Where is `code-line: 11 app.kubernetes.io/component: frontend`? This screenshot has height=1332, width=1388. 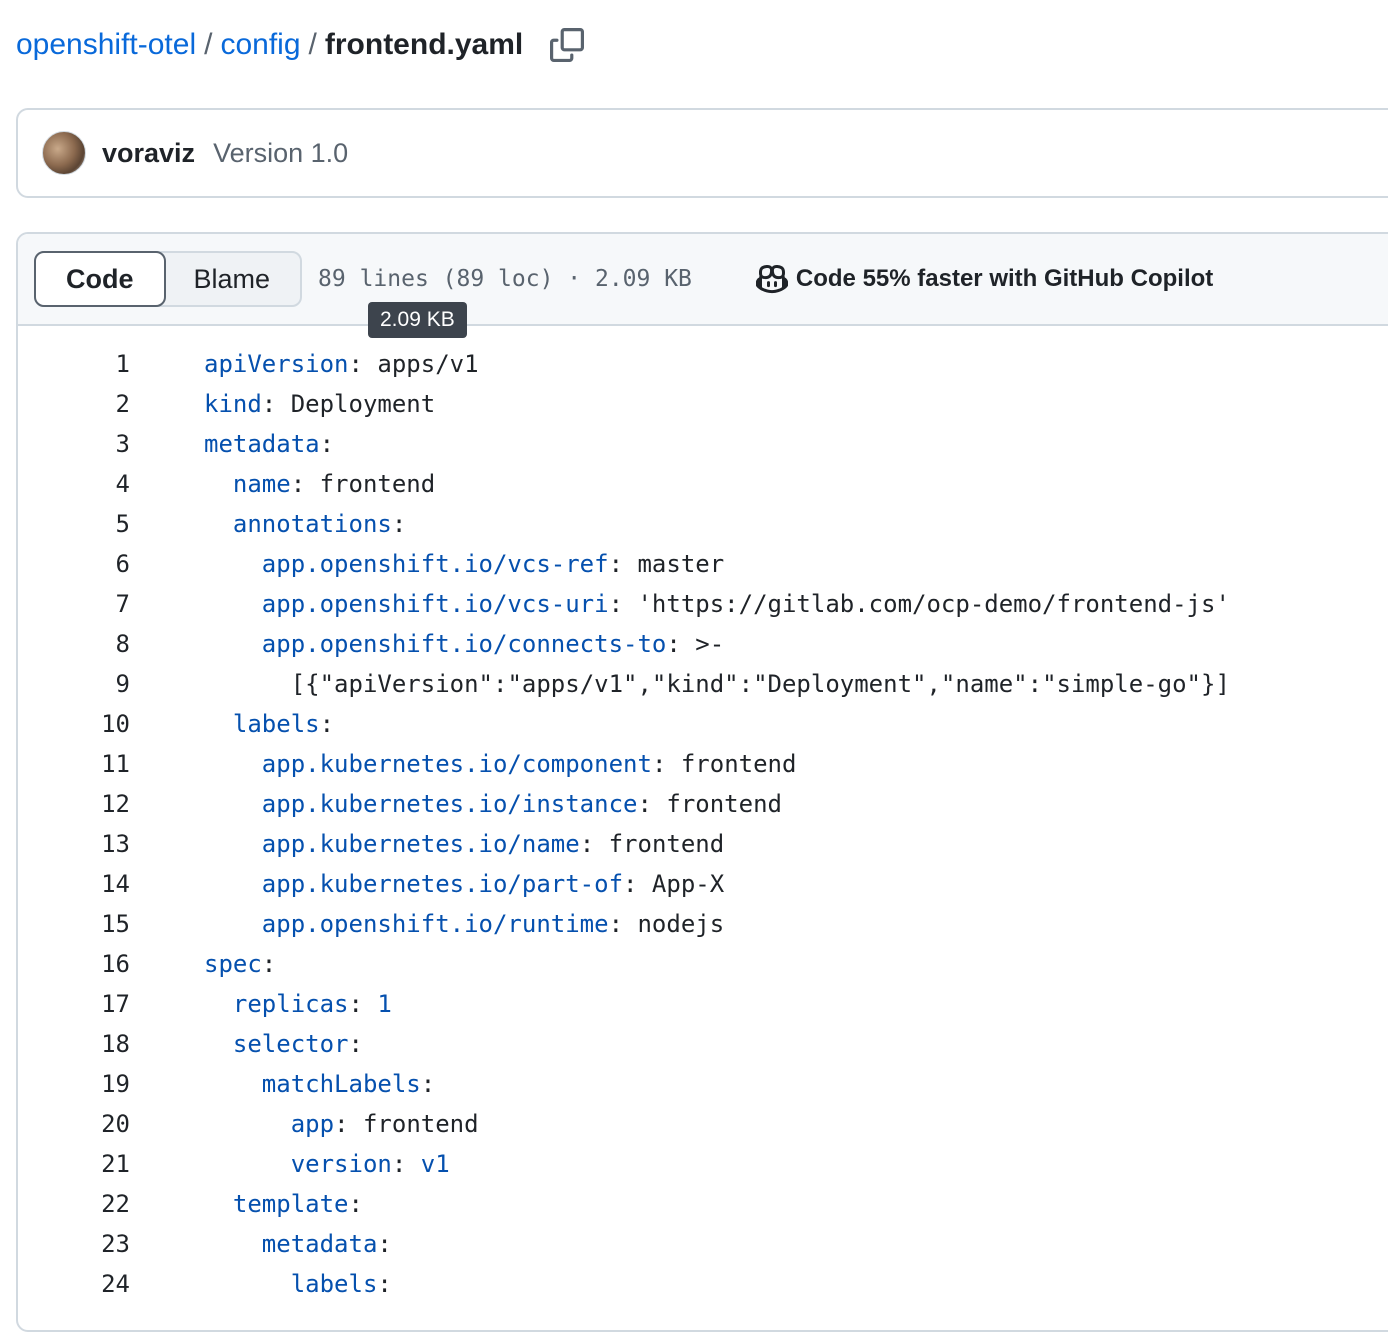
code-line: 11 app.kubernetes.io/component: frontend is located at coordinates (703, 764).